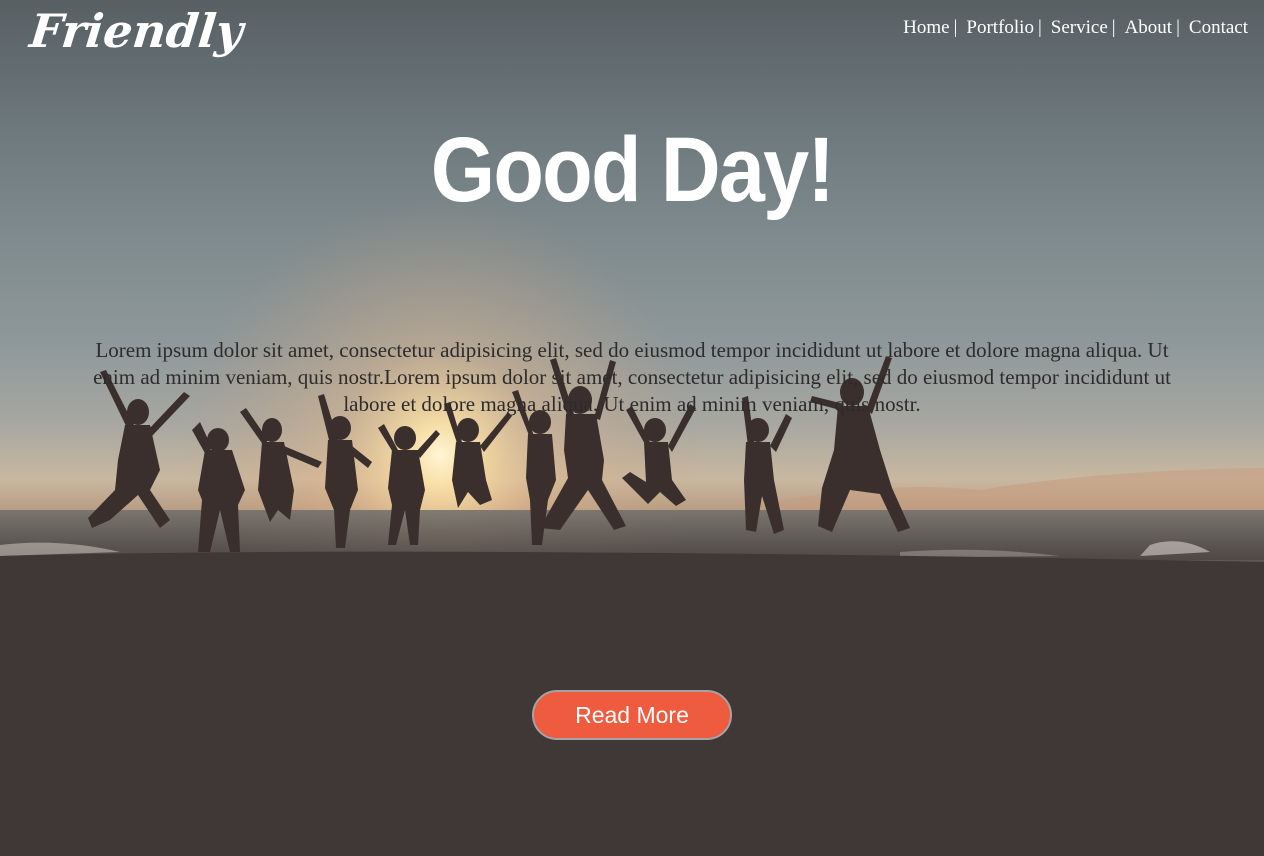 This screenshot has height=856, width=1264. Describe the element at coordinates (1149, 28) in the screenshot. I see `nav-link-about: About` at that location.